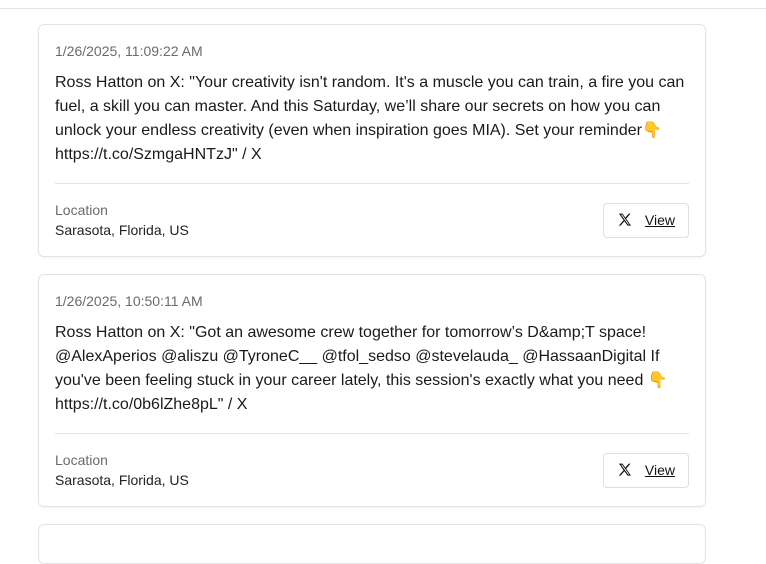 This screenshot has height=564, width=766. Describe the element at coordinates (383, 8) in the screenshot. I see `header-divider` at that location.